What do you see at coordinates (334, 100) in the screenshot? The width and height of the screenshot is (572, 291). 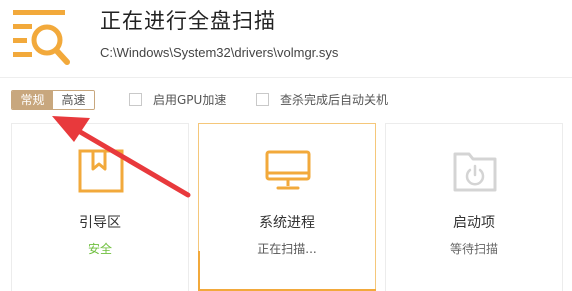 I see `auto-shutdown-label: 查杀完成后自动关机` at bounding box center [334, 100].